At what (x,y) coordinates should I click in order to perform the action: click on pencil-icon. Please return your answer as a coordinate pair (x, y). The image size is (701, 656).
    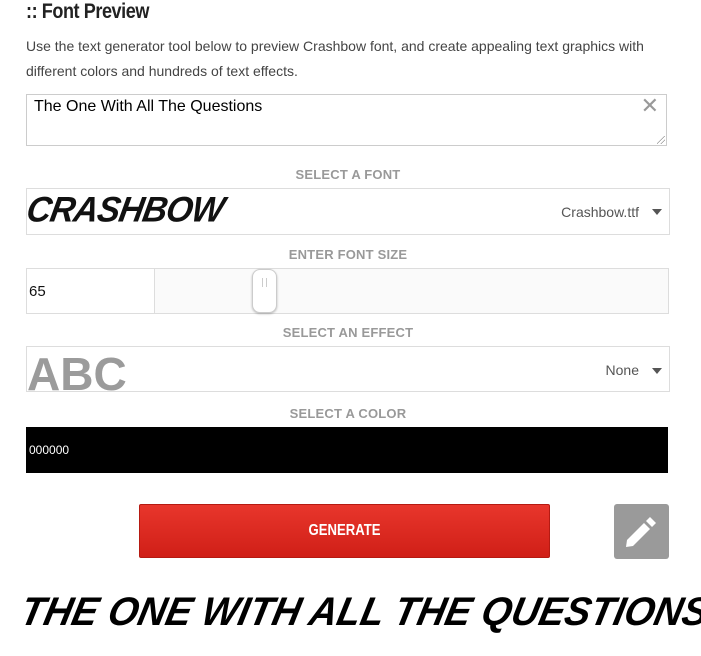
    Looking at the image, I should click on (641, 532).